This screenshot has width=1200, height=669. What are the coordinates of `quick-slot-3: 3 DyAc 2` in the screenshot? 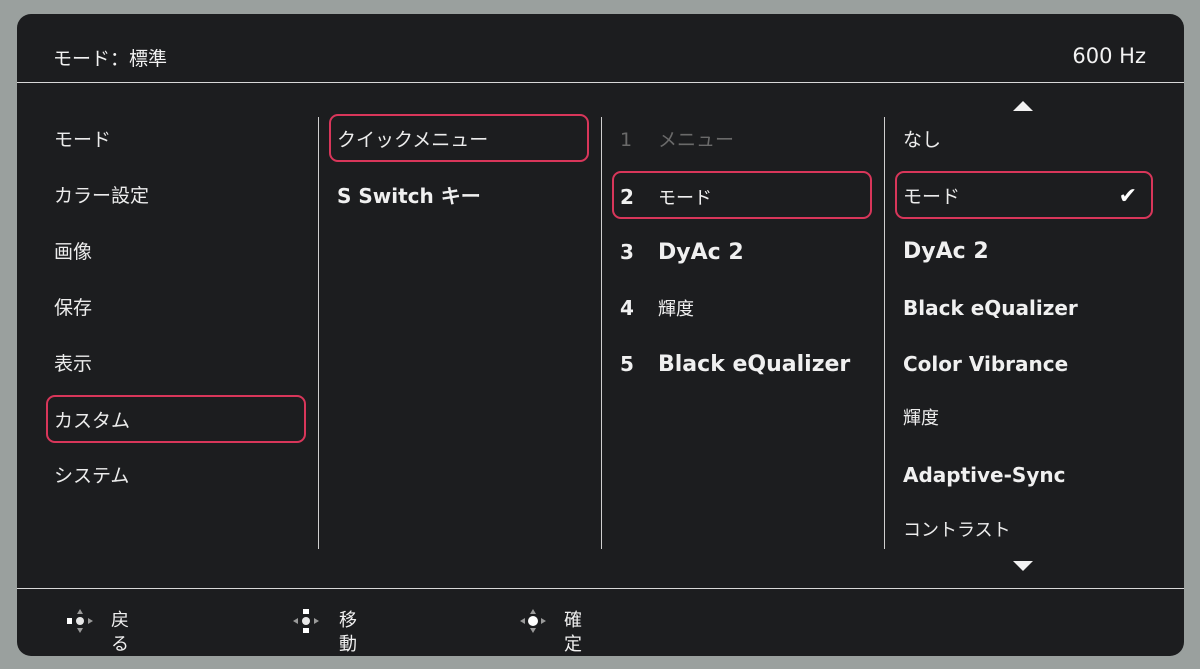 It's located at (742, 252).